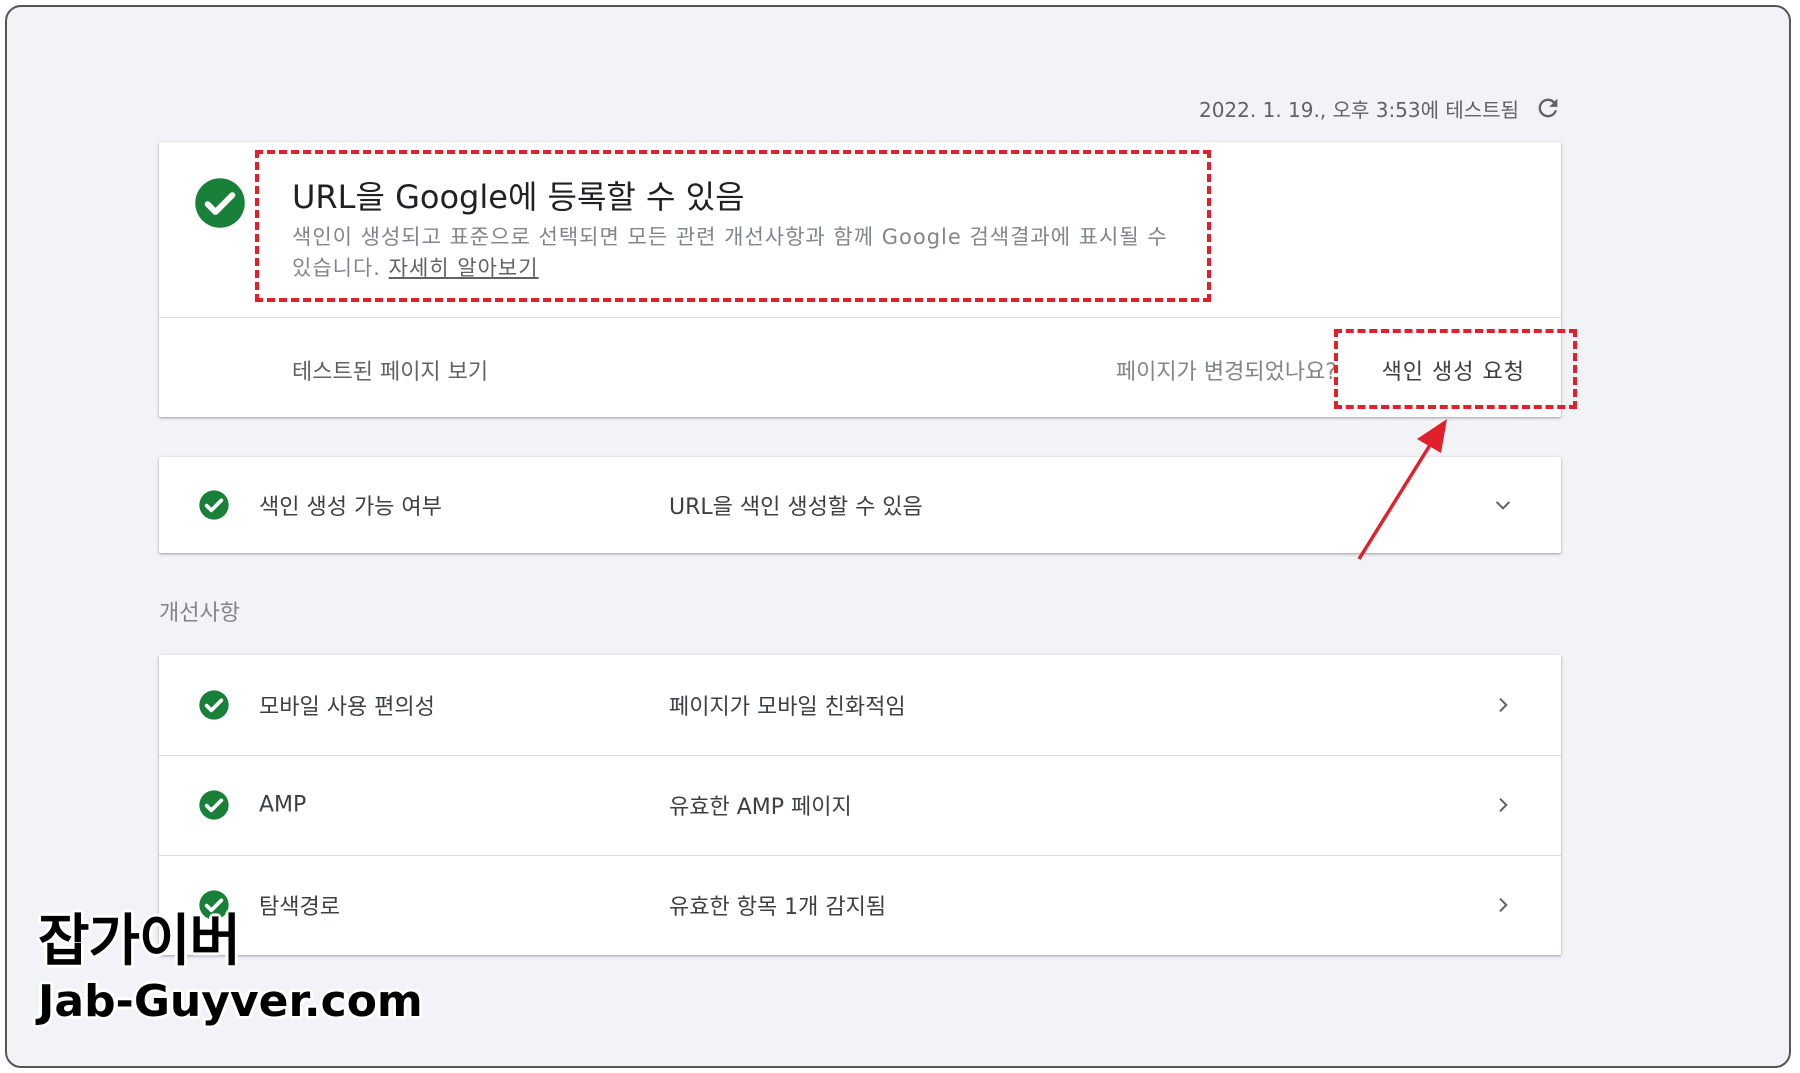 The image size is (1800, 1073). Describe the element at coordinates (230, 1001) in the screenshot. I see `watermark-english: Jab-Guyver.com` at that location.